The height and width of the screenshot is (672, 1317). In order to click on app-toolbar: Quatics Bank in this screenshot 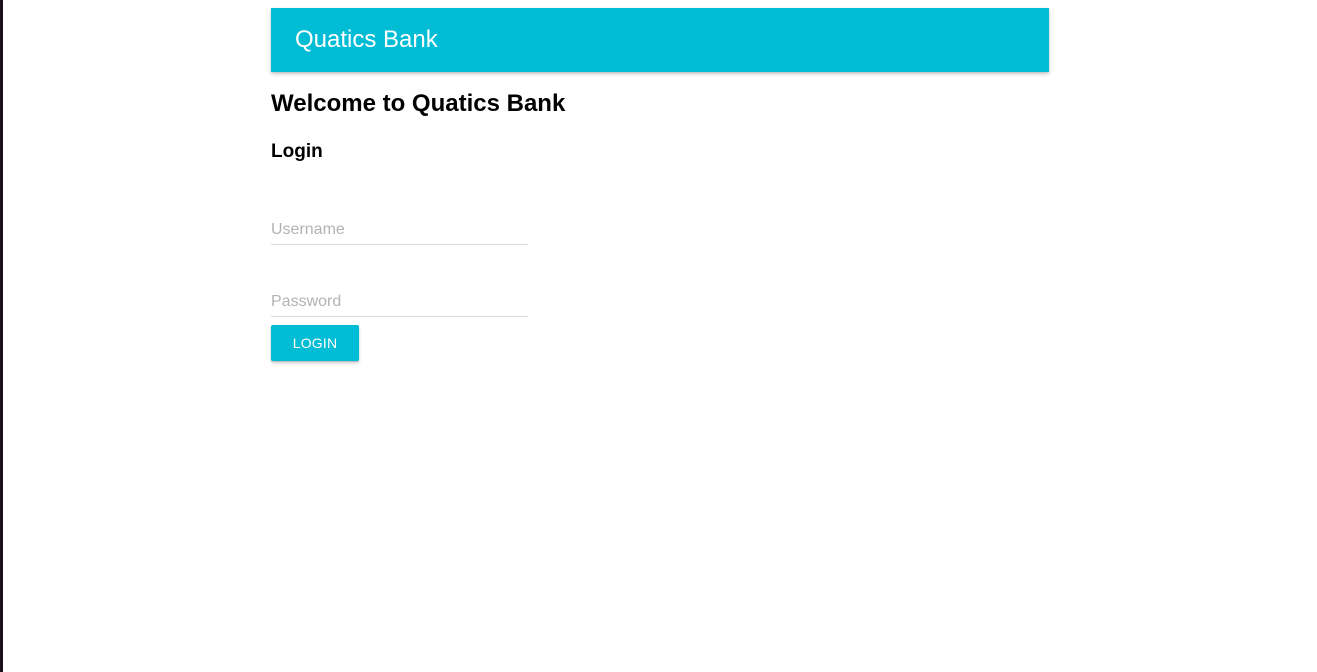, I will do `click(660, 40)`.